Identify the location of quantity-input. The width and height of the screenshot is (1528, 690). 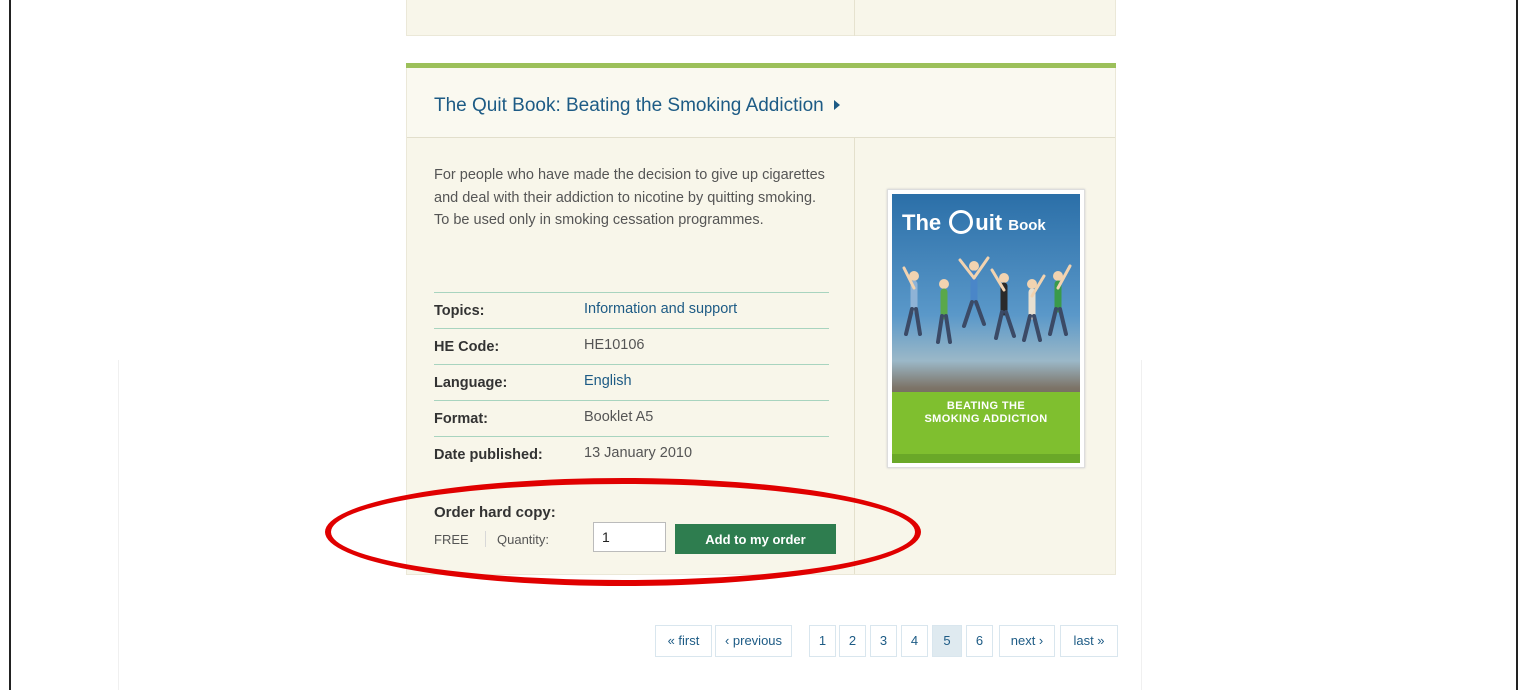
(629, 537).